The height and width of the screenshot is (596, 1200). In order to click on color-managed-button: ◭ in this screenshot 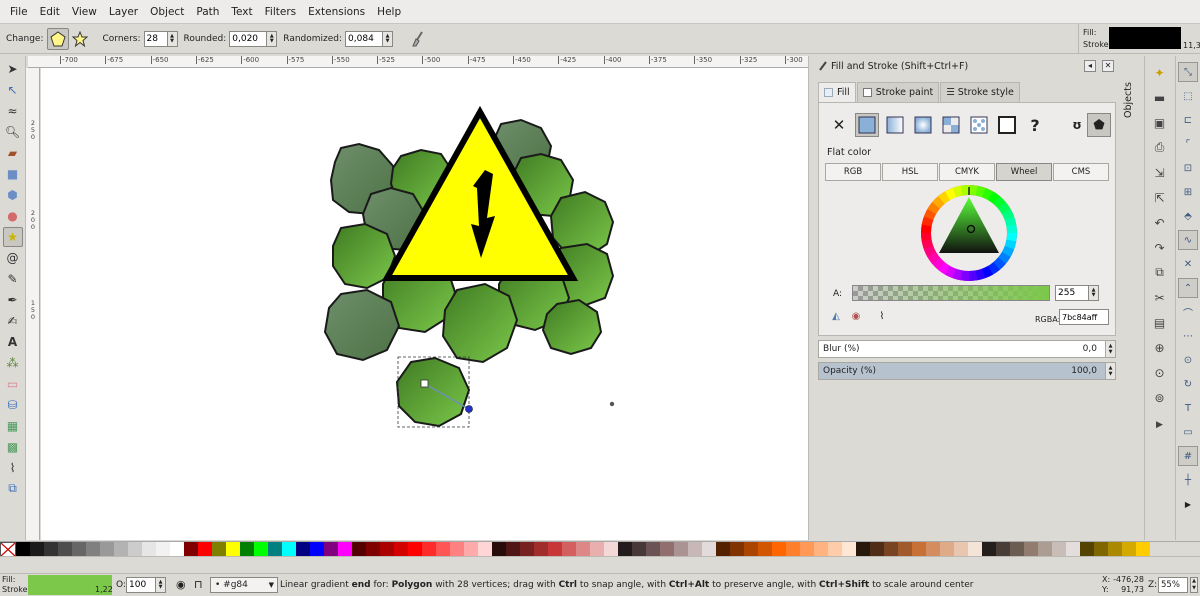, I will do `click(836, 316)`.